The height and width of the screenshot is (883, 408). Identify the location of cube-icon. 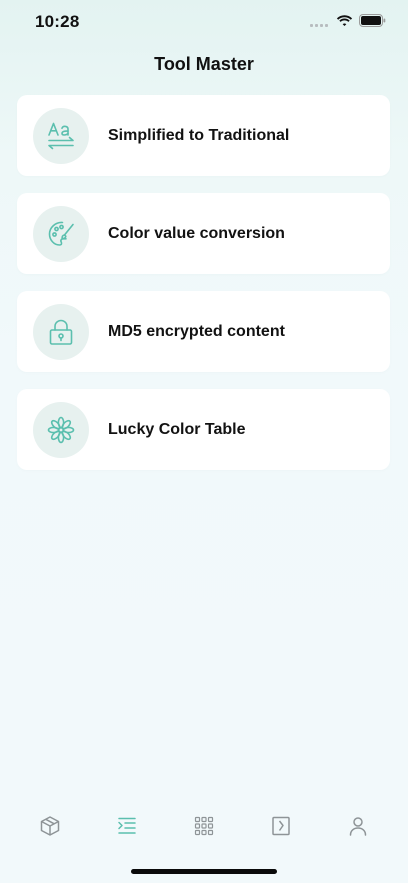
(50, 826).